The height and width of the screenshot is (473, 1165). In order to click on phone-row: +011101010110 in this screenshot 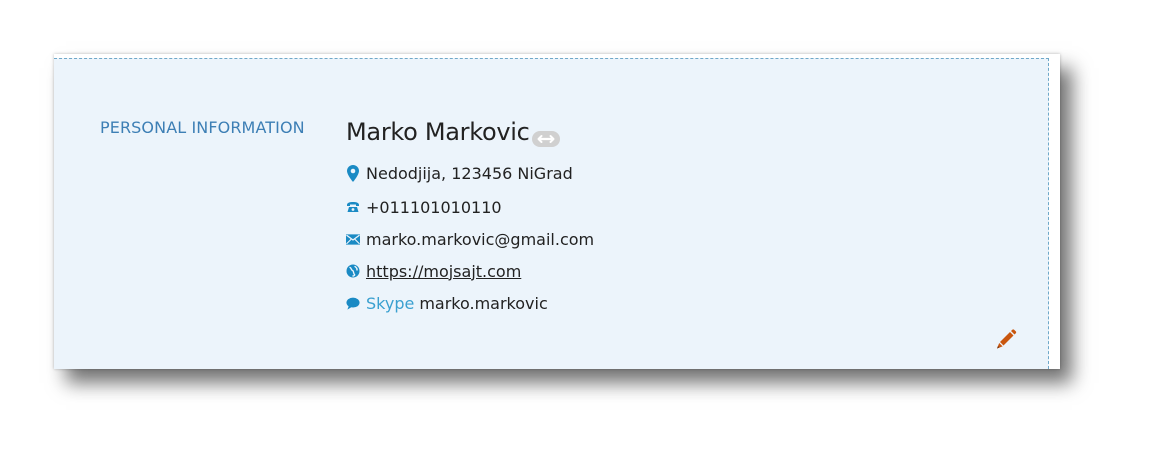, I will do `click(424, 207)`.